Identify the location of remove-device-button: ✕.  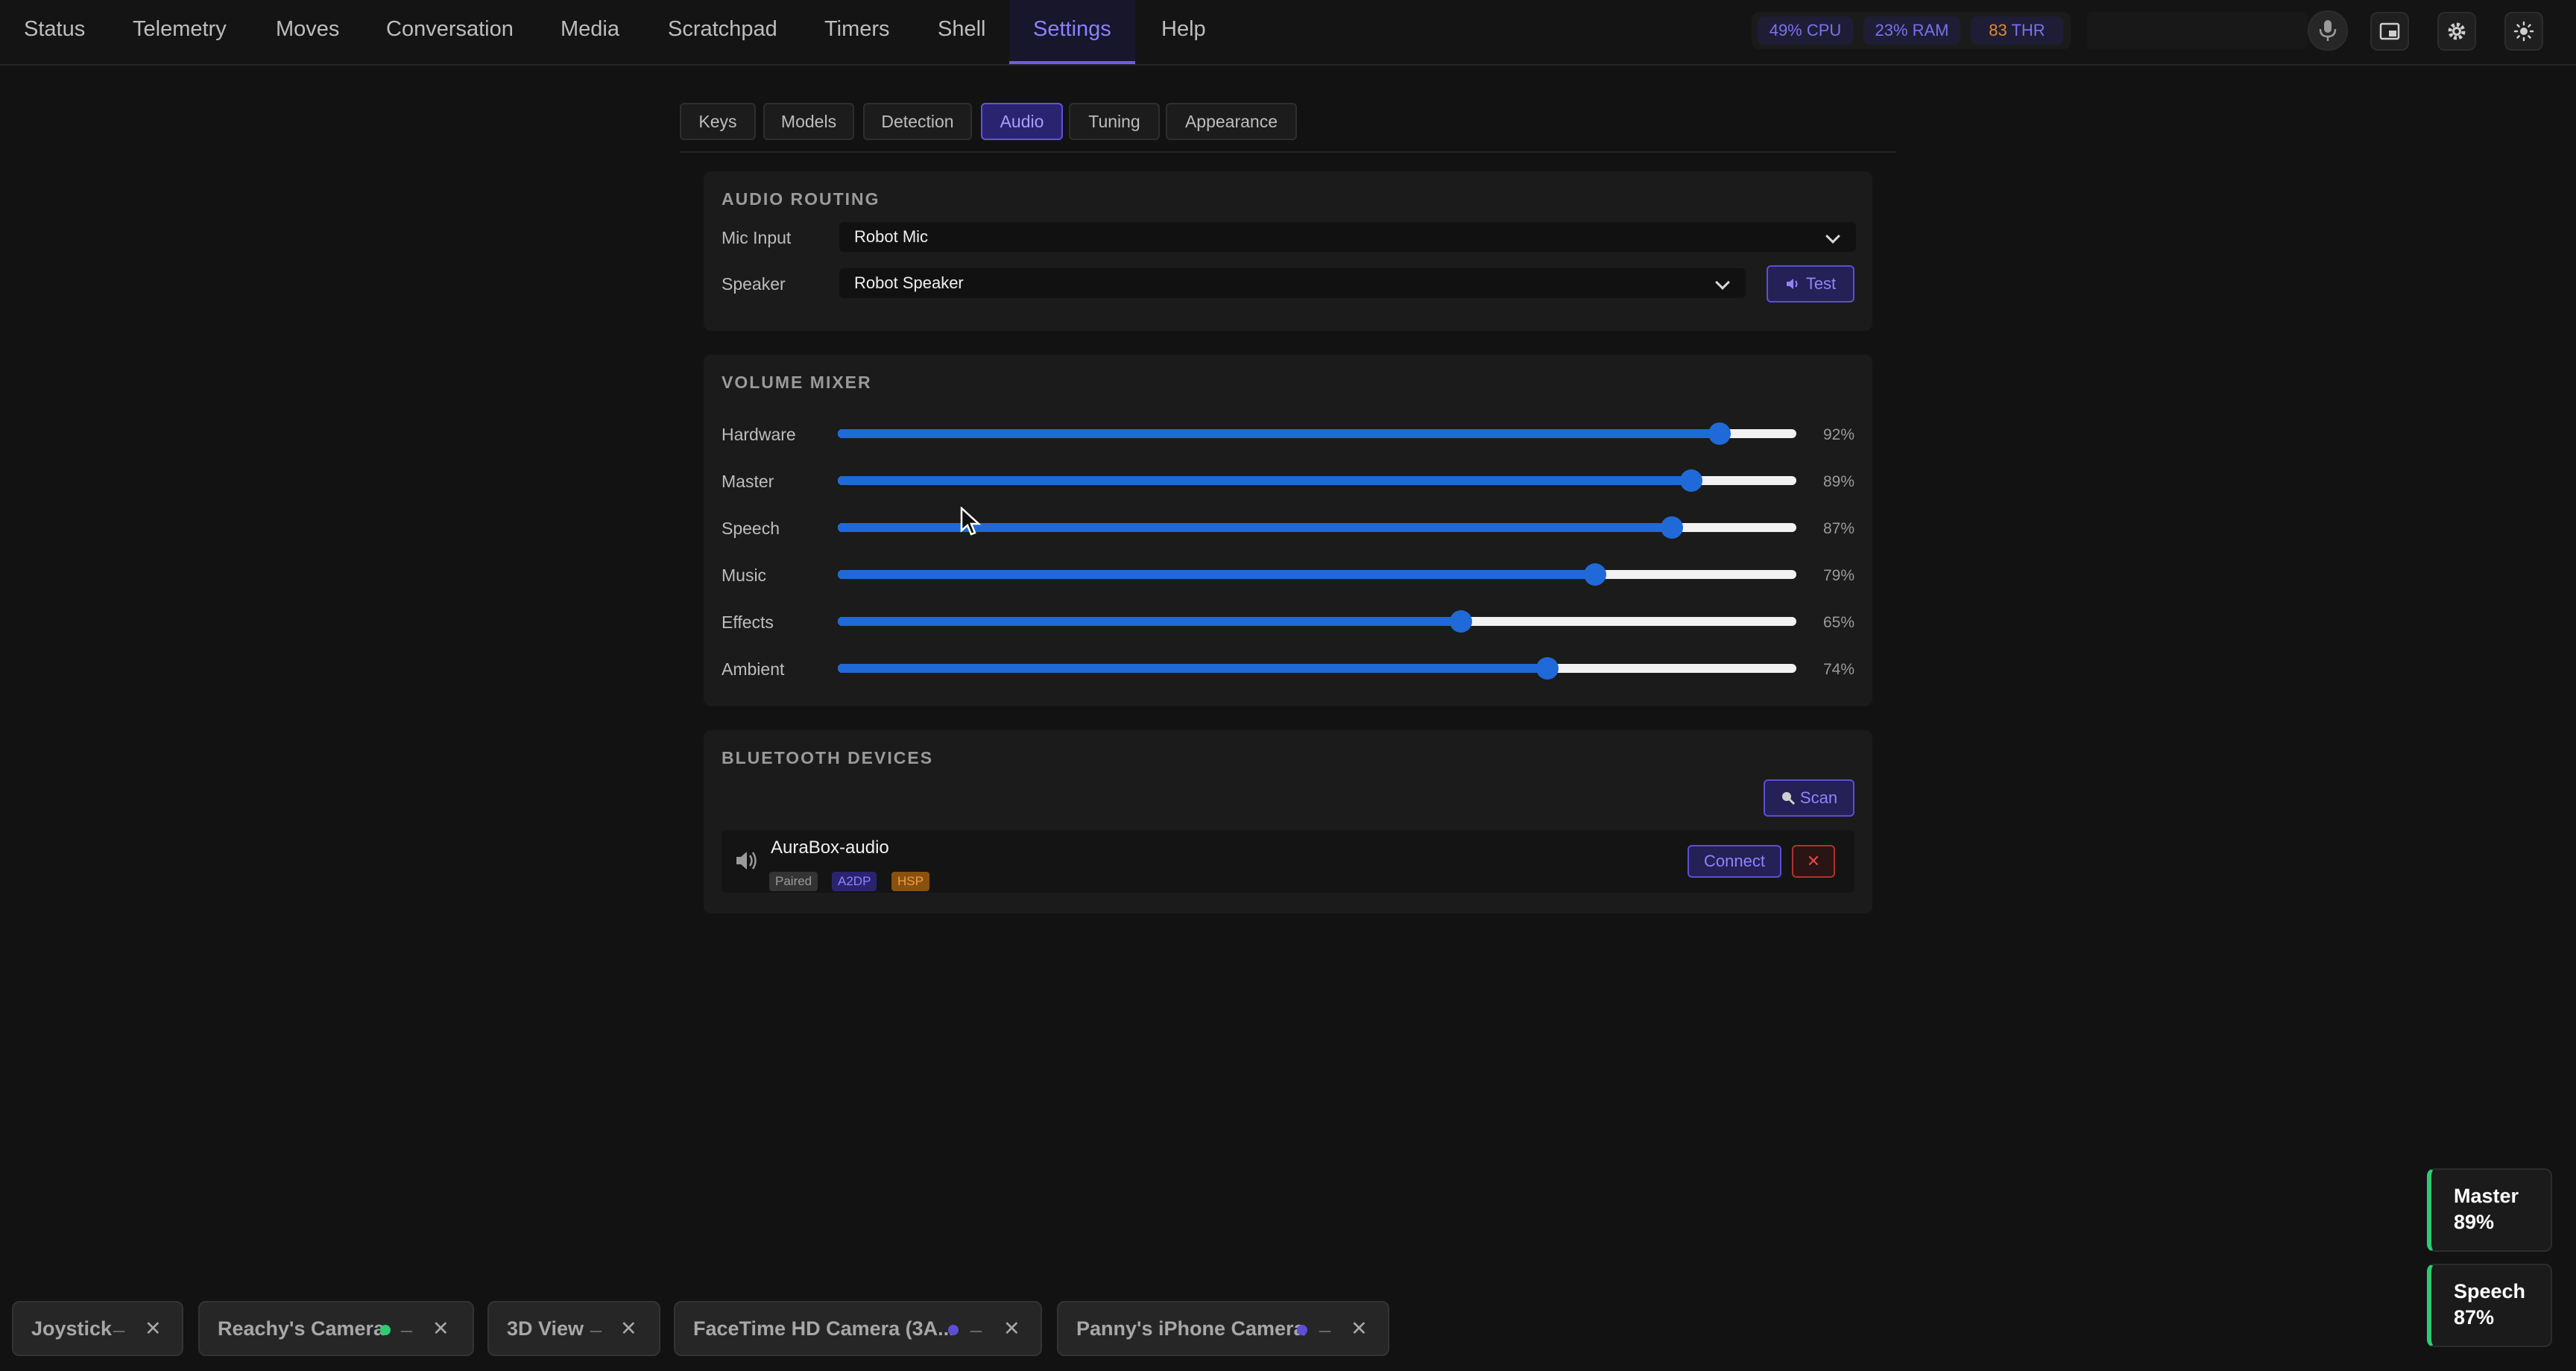
(1813, 861).